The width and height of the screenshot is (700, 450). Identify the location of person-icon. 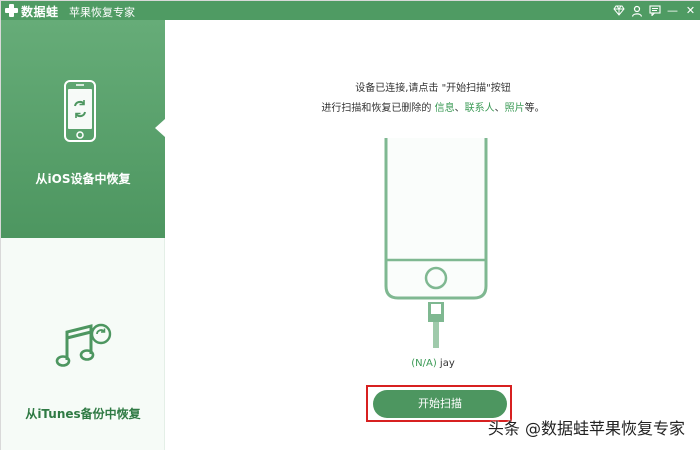
(636, 10).